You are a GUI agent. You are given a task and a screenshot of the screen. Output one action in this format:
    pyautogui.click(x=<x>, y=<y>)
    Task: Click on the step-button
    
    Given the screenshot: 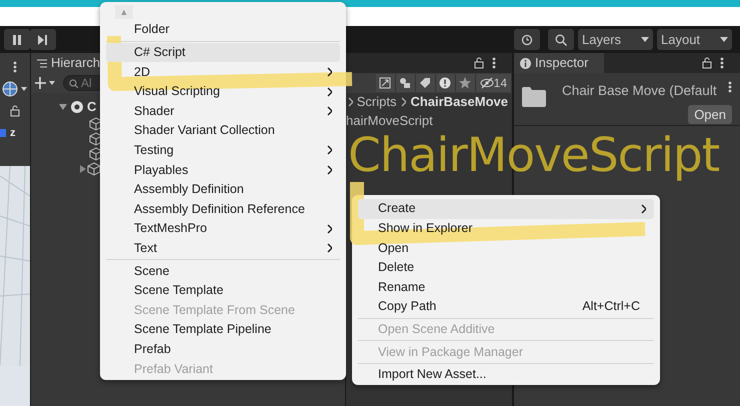 What is the action you would take?
    pyautogui.click(x=43, y=39)
    